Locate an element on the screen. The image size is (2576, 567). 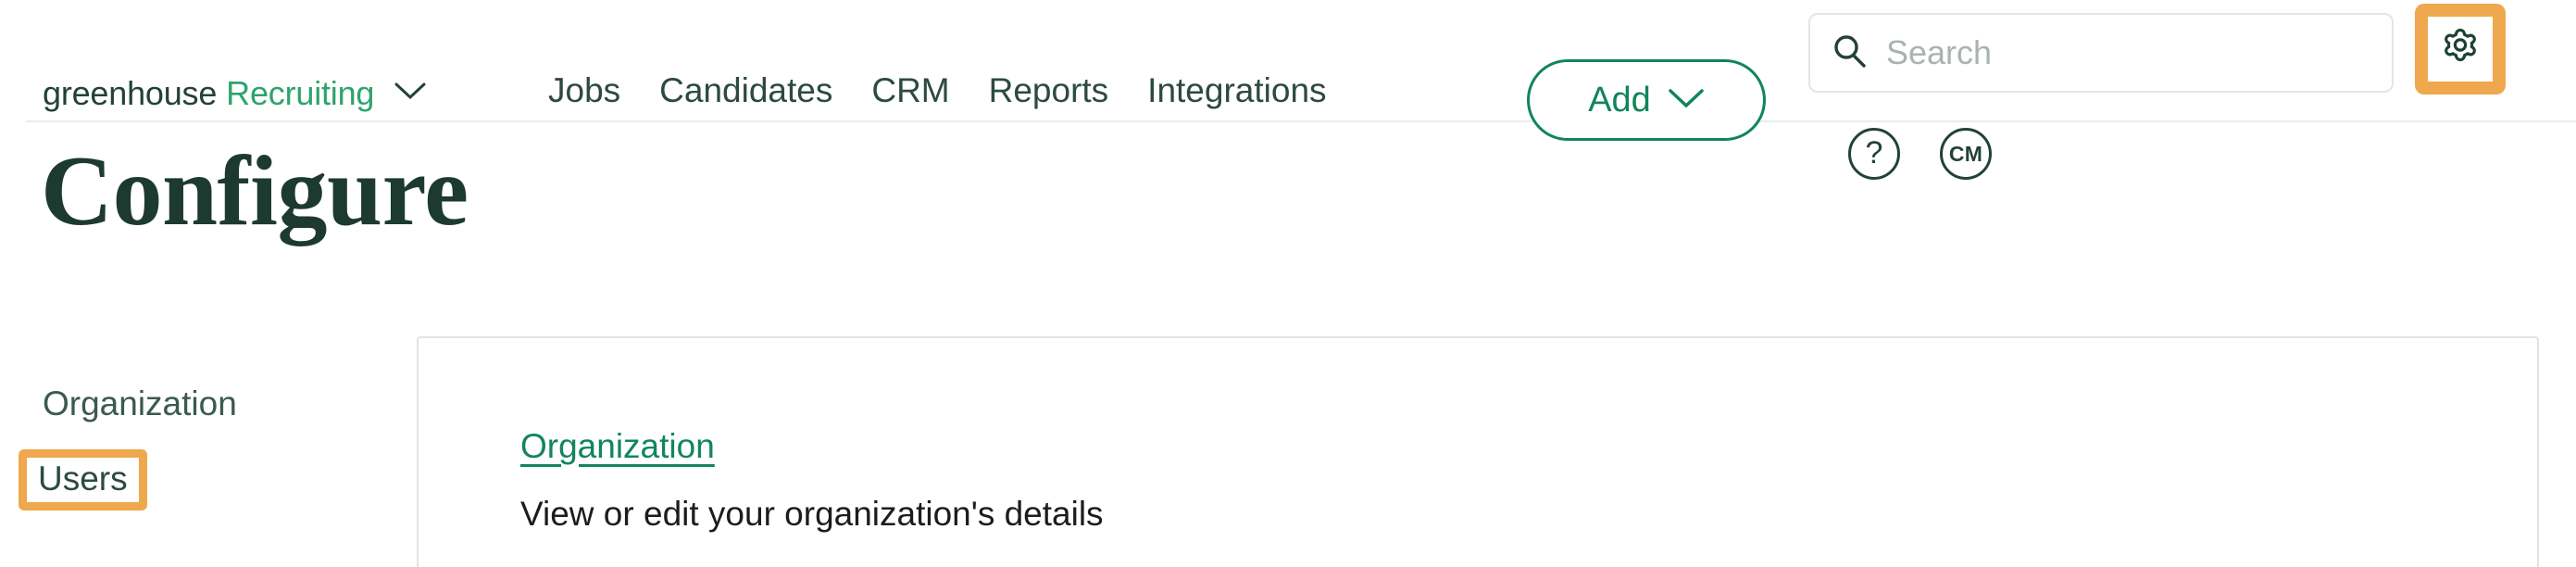
settings-gear-button is located at coordinates (2461, 49).